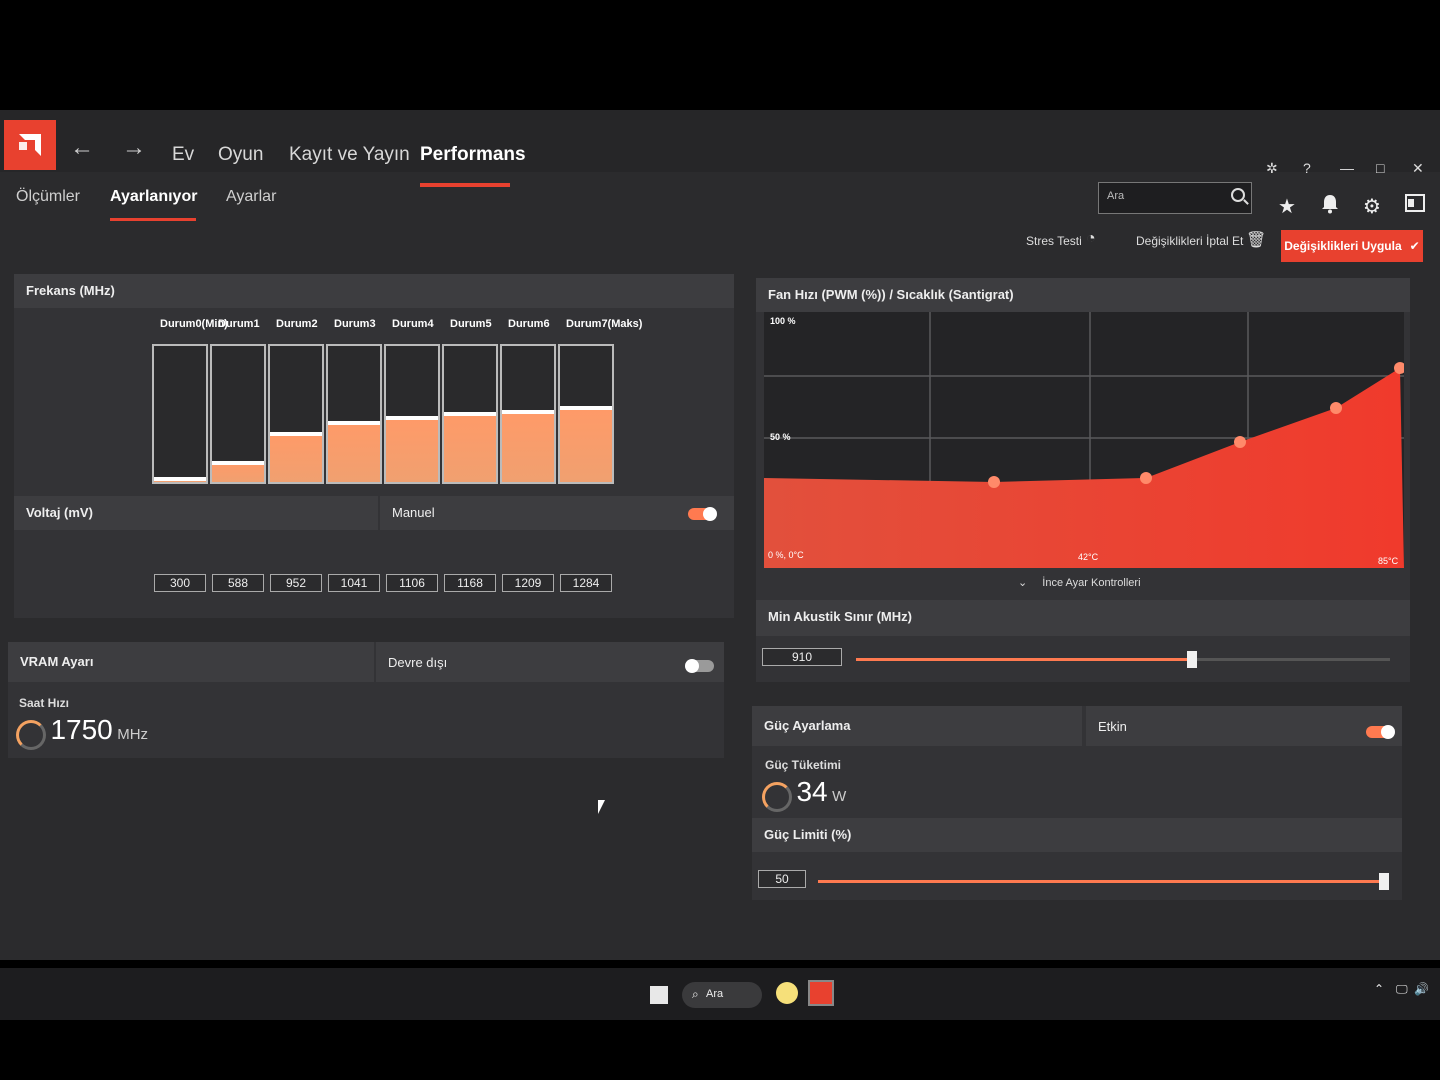  Describe the element at coordinates (1023, 583) in the screenshot. I see `chevron-down-icon: ⌄` at that location.